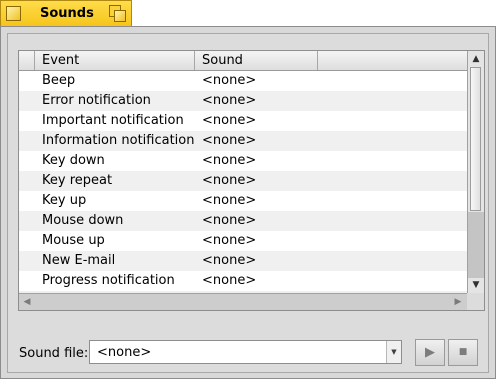 The height and width of the screenshot is (379, 496). What do you see at coordinates (13, 13) in the screenshot?
I see `close-box-icon` at bounding box center [13, 13].